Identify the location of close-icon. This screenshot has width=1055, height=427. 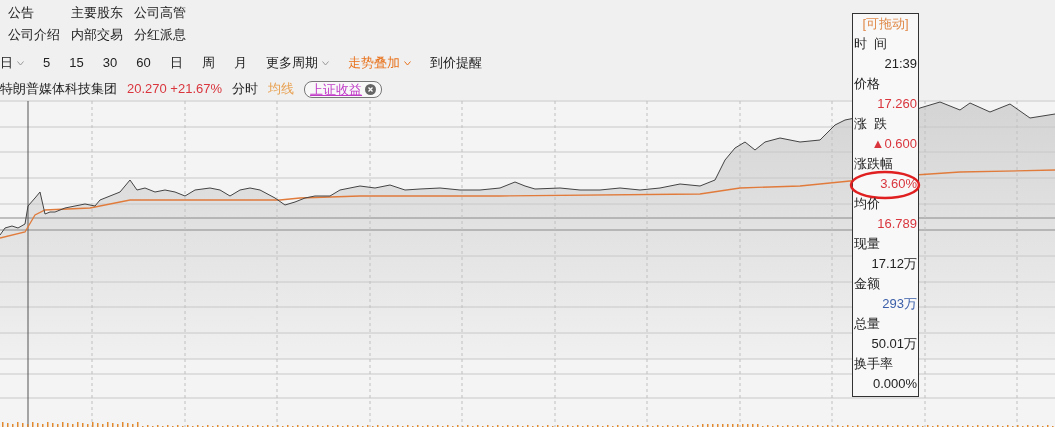
(371, 89).